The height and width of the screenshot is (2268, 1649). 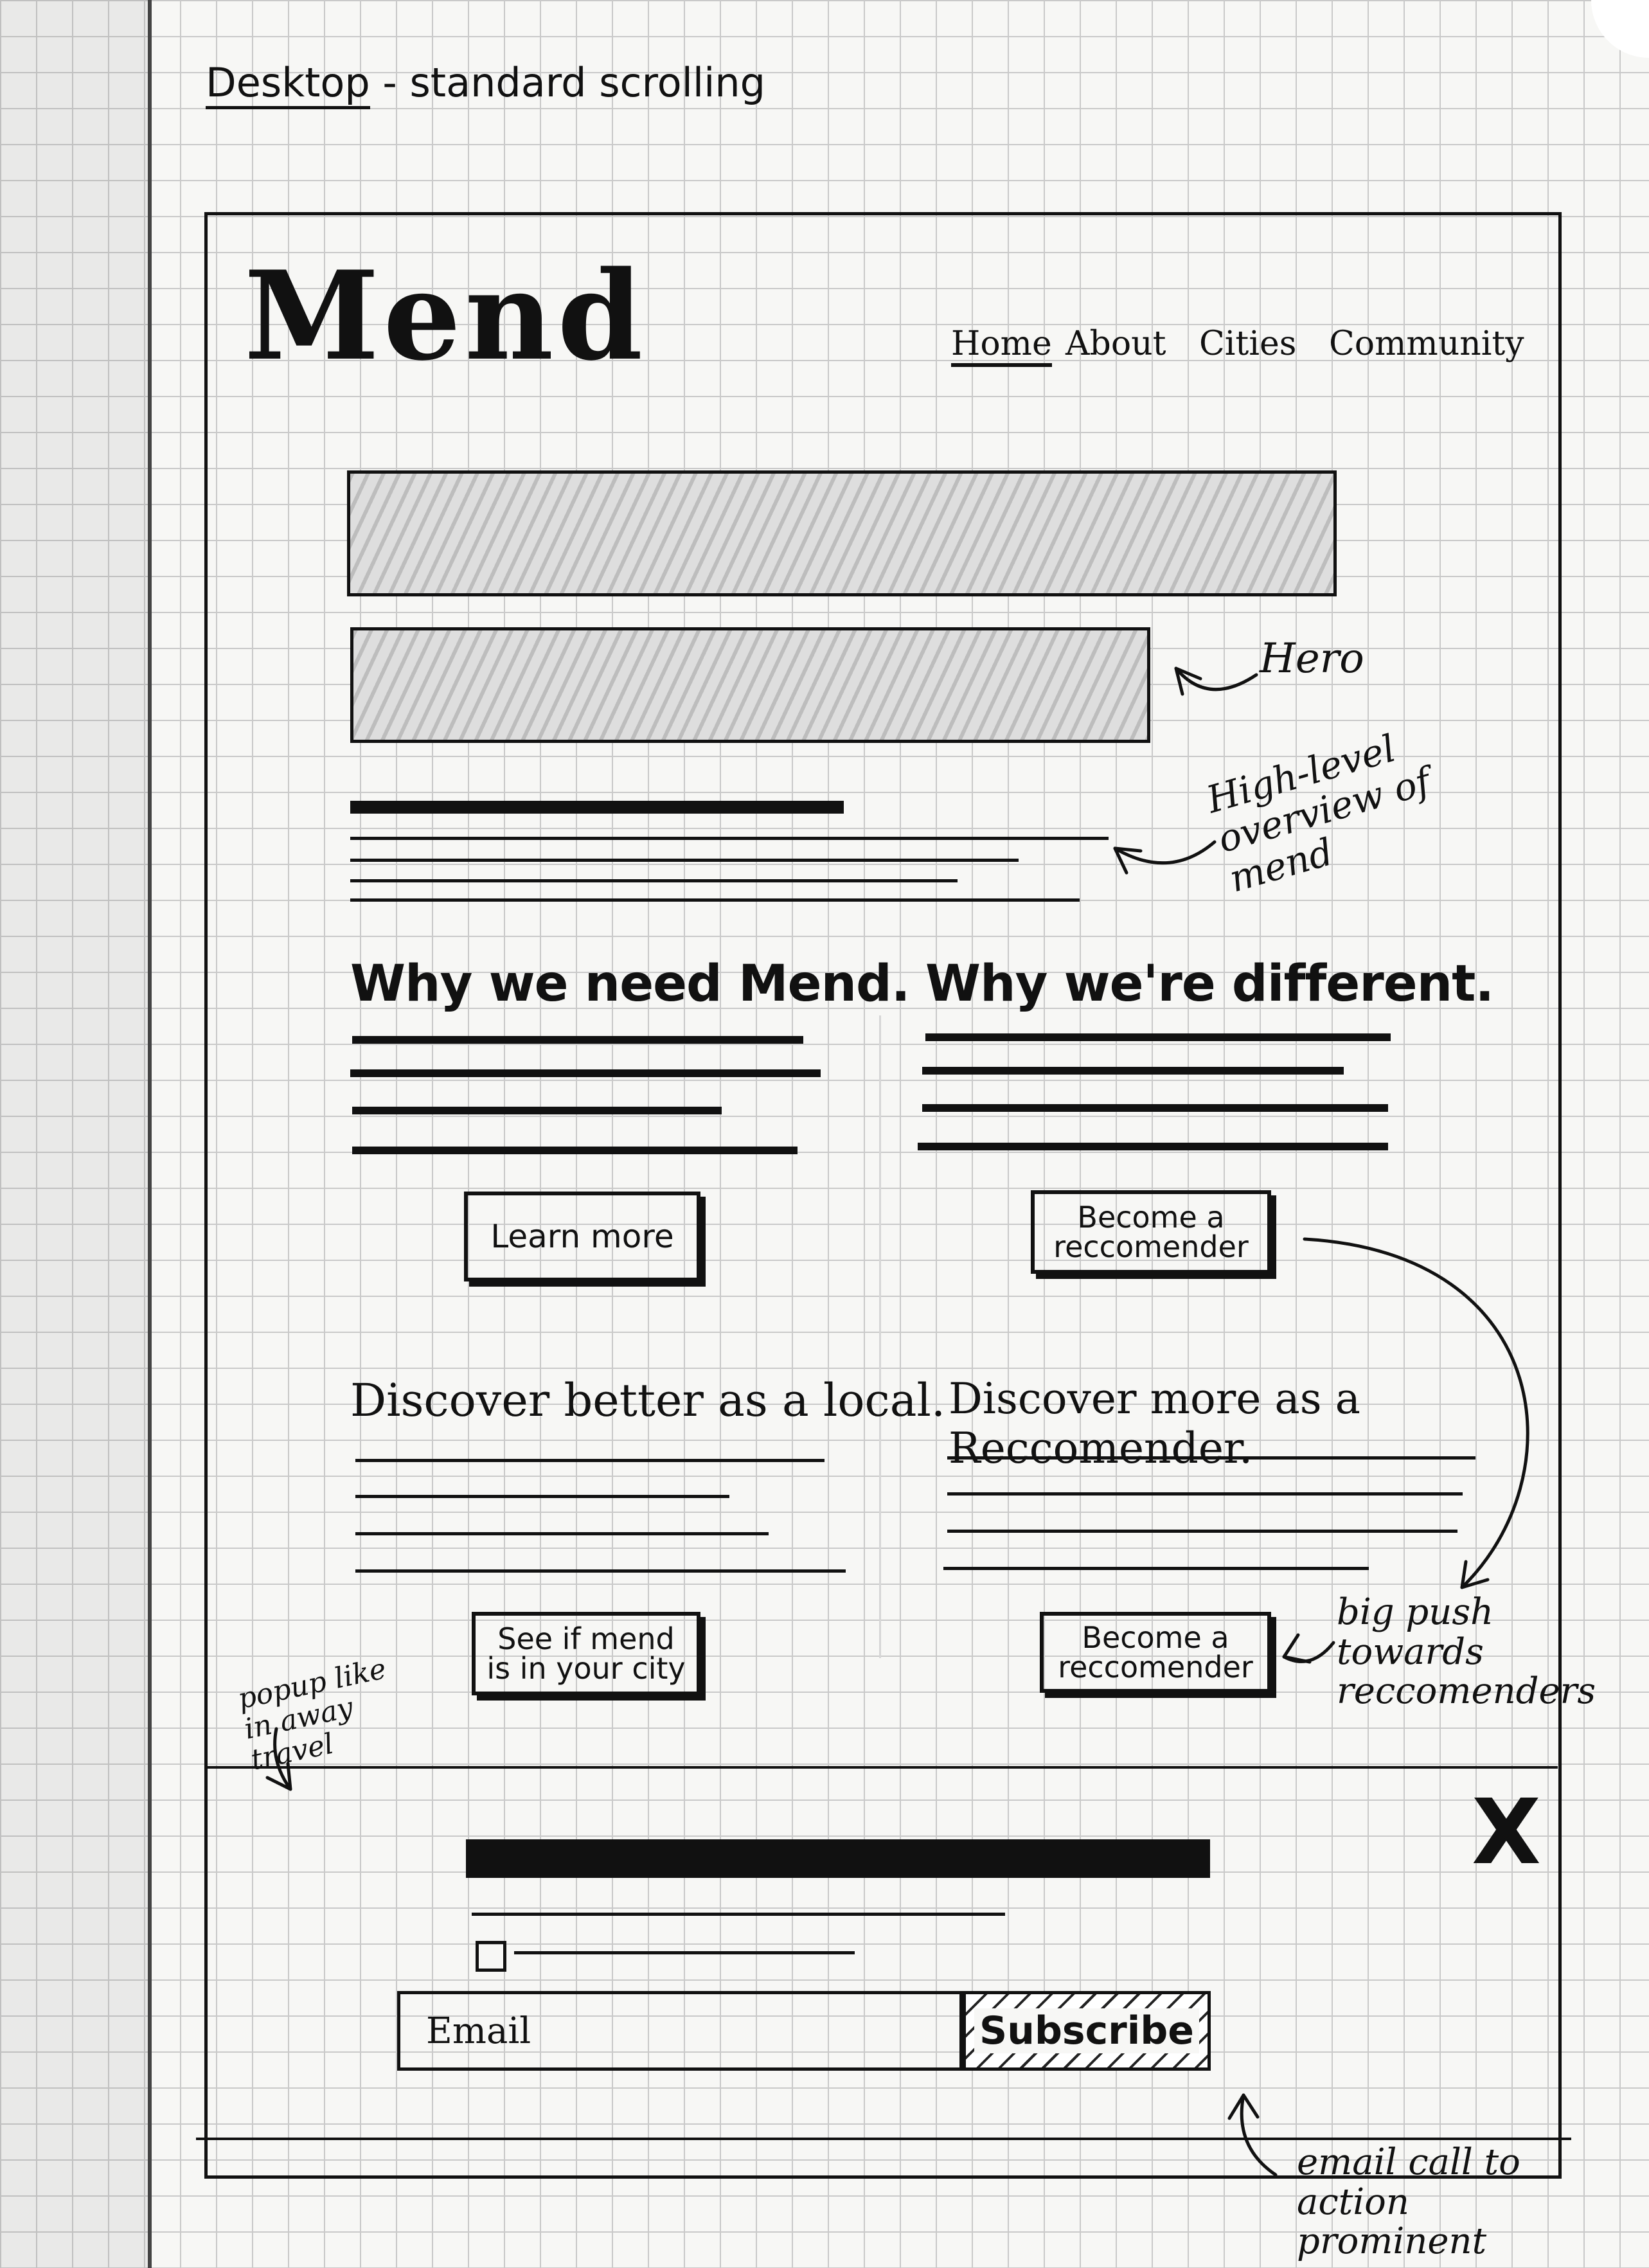 I want to click on email-arrow, so click(x=1259, y=2135).